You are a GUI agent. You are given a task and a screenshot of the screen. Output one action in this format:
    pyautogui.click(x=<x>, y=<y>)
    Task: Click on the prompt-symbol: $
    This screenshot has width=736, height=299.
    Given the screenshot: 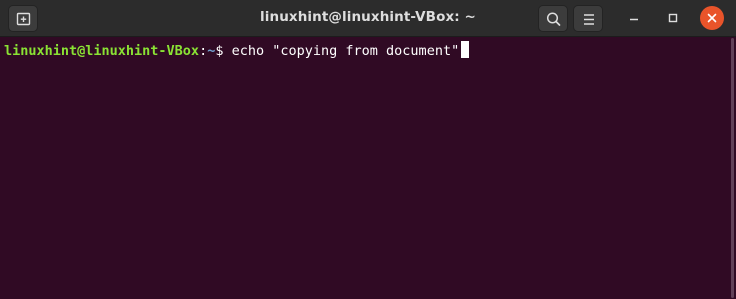 What is the action you would take?
    pyautogui.click(x=223, y=51)
    